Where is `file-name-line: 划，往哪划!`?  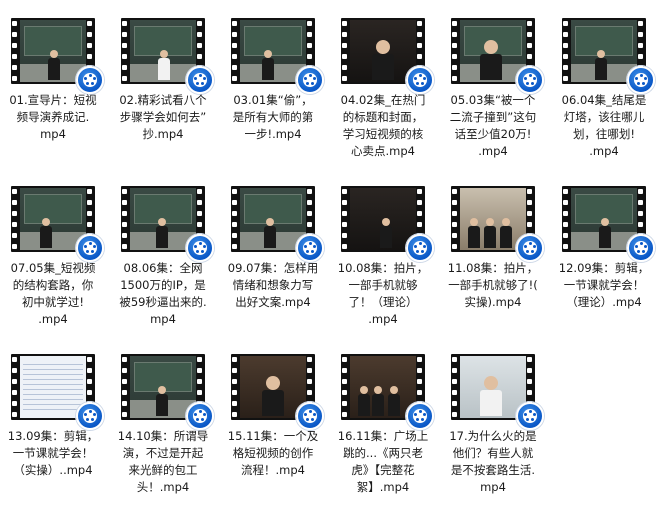
file-name-line: 划，往哪划! is located at coordinates (604, 134).